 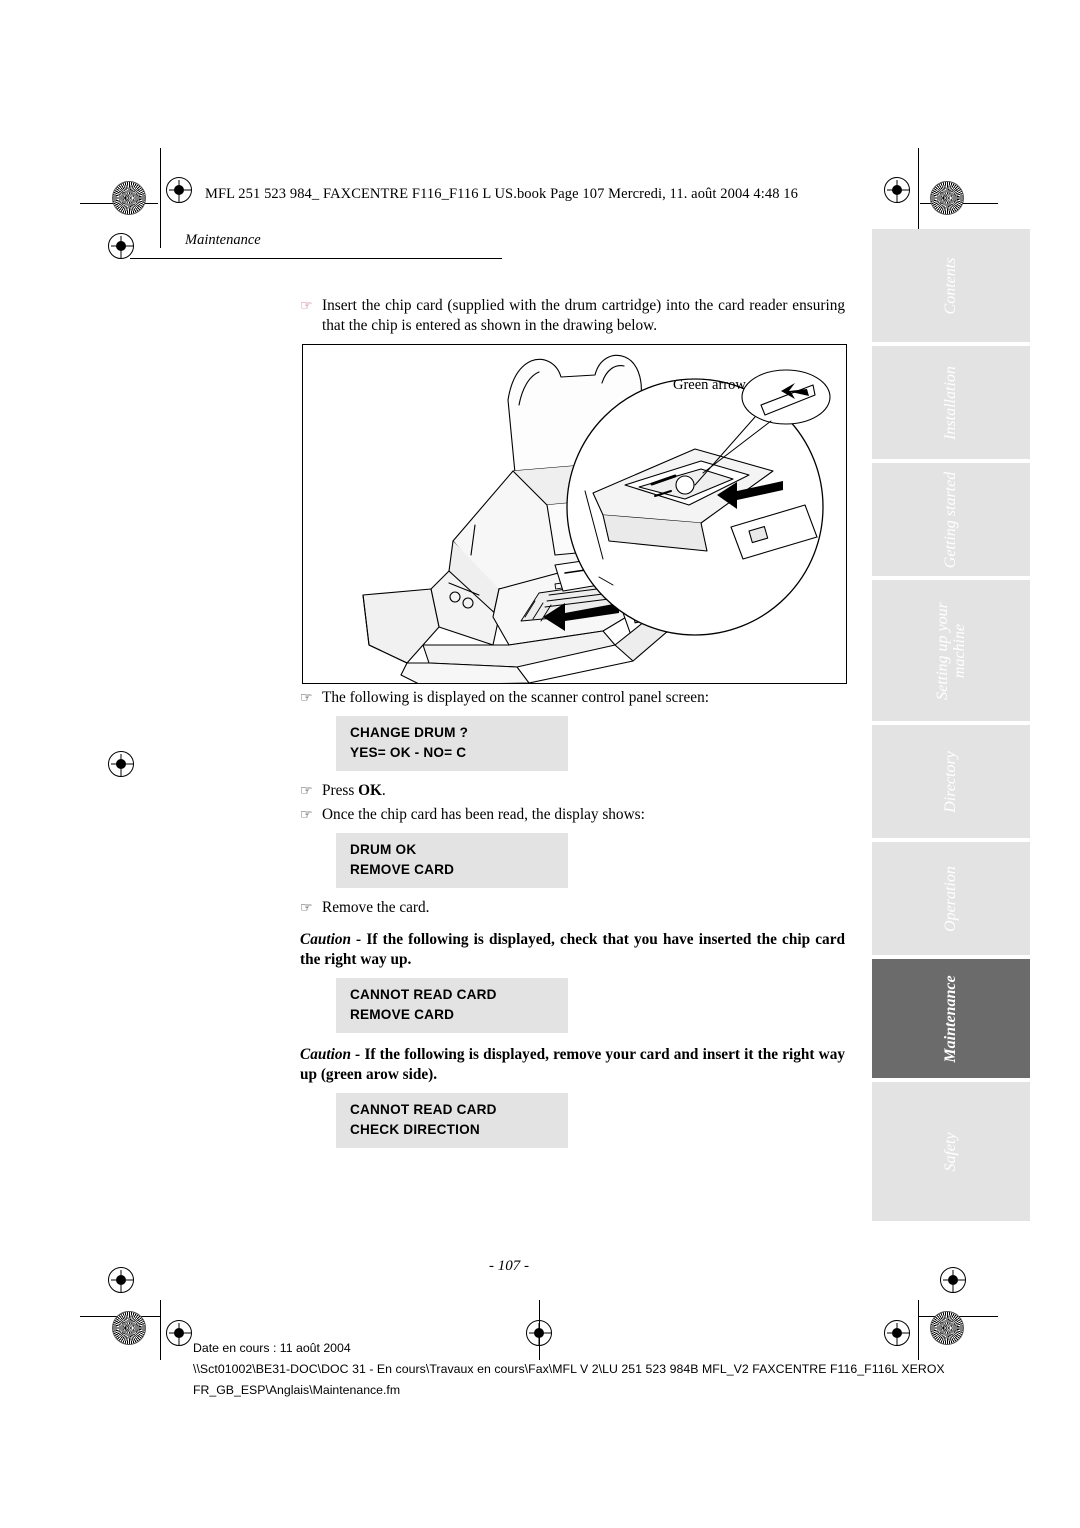 I want to click on step-press-ok: ☞ Press OK., so click(x=572, y=791).